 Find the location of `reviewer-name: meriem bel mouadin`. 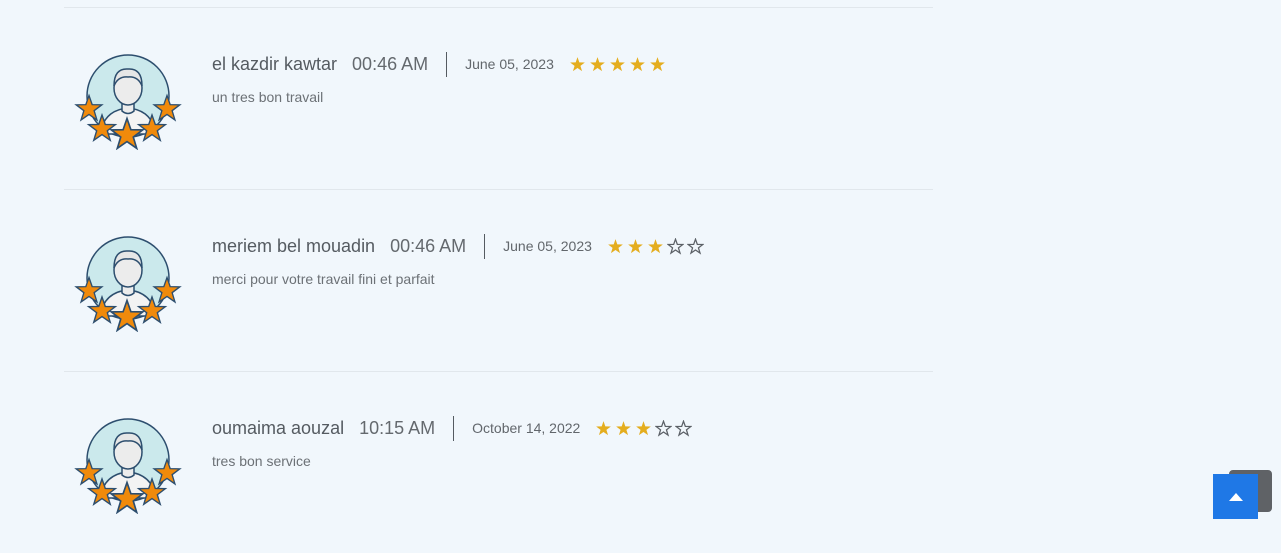

reviewer-name: meriem bel mouadin is located at coordinates (294, 245).